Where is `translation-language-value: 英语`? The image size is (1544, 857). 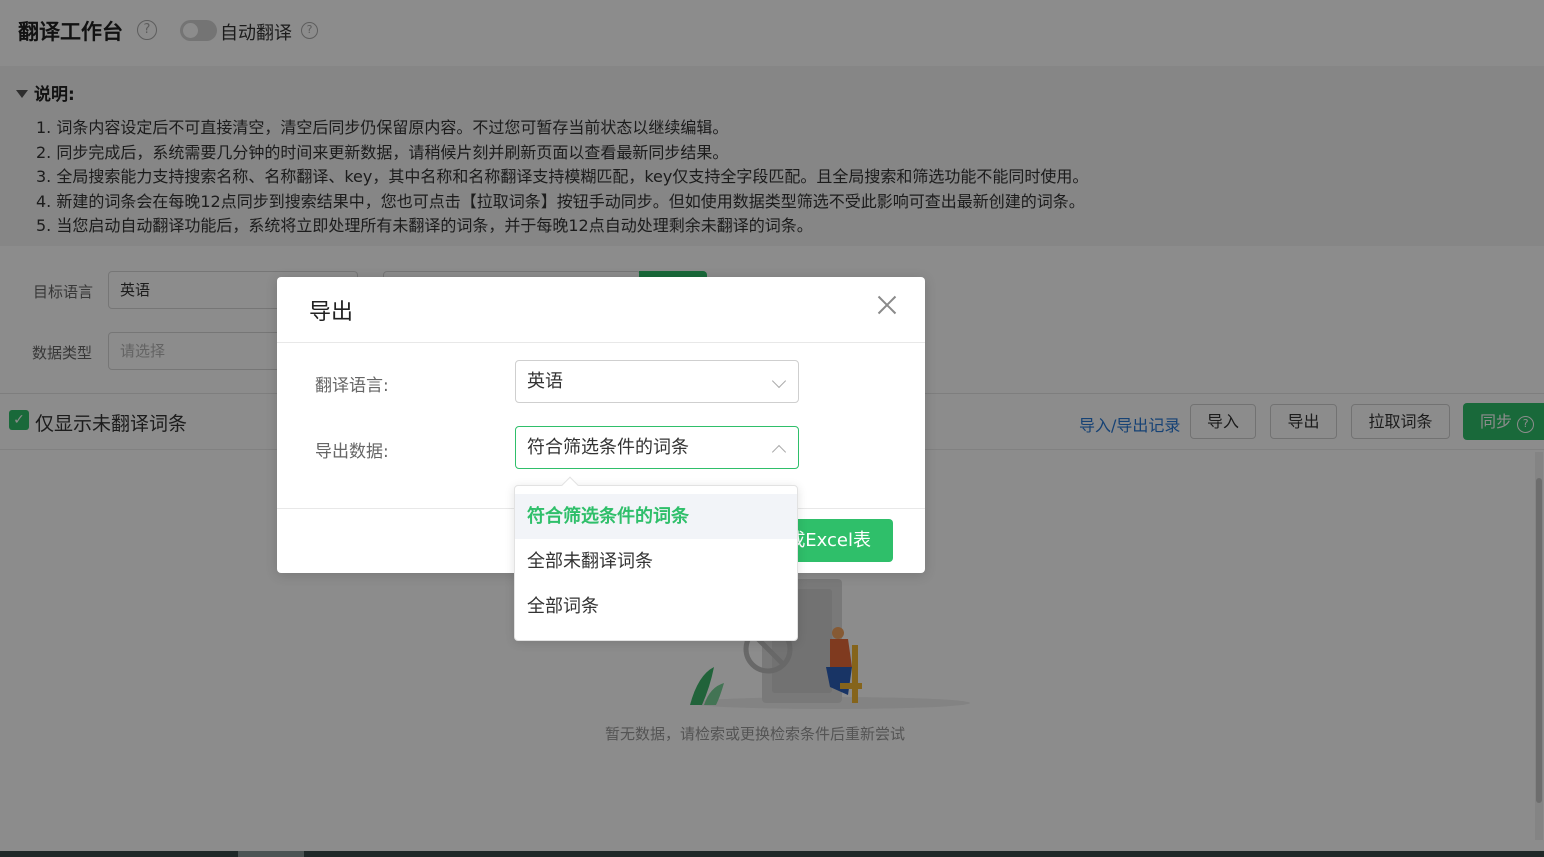
translation-language-value: 英语 is located at coordinates (545, 381).